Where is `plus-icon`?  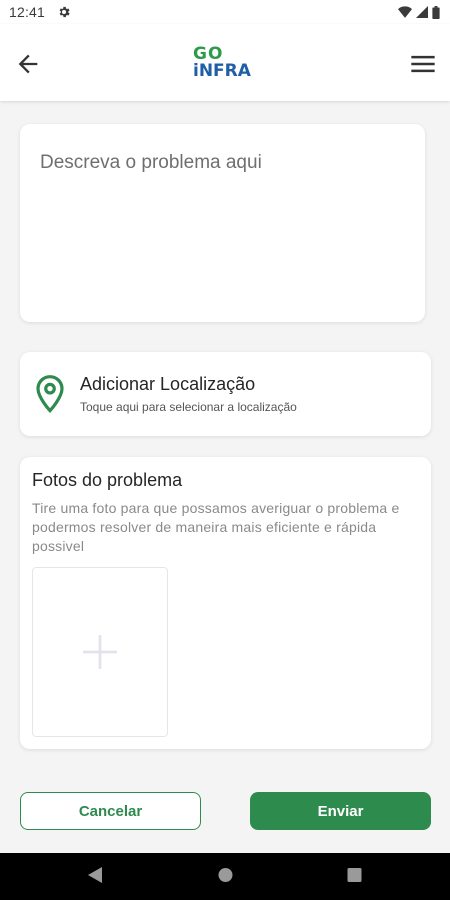 plus-icon is located at coordinates (100, 652).